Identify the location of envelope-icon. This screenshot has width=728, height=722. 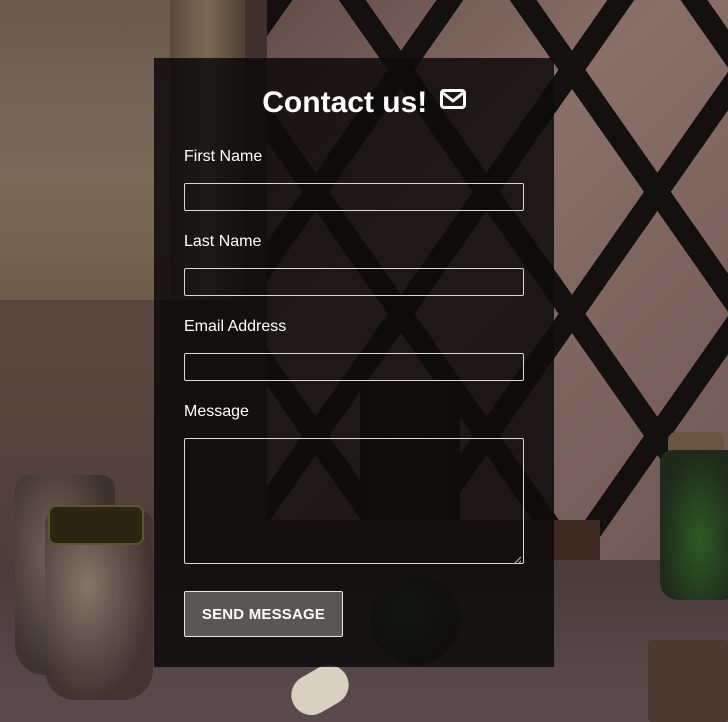
(452, 101).